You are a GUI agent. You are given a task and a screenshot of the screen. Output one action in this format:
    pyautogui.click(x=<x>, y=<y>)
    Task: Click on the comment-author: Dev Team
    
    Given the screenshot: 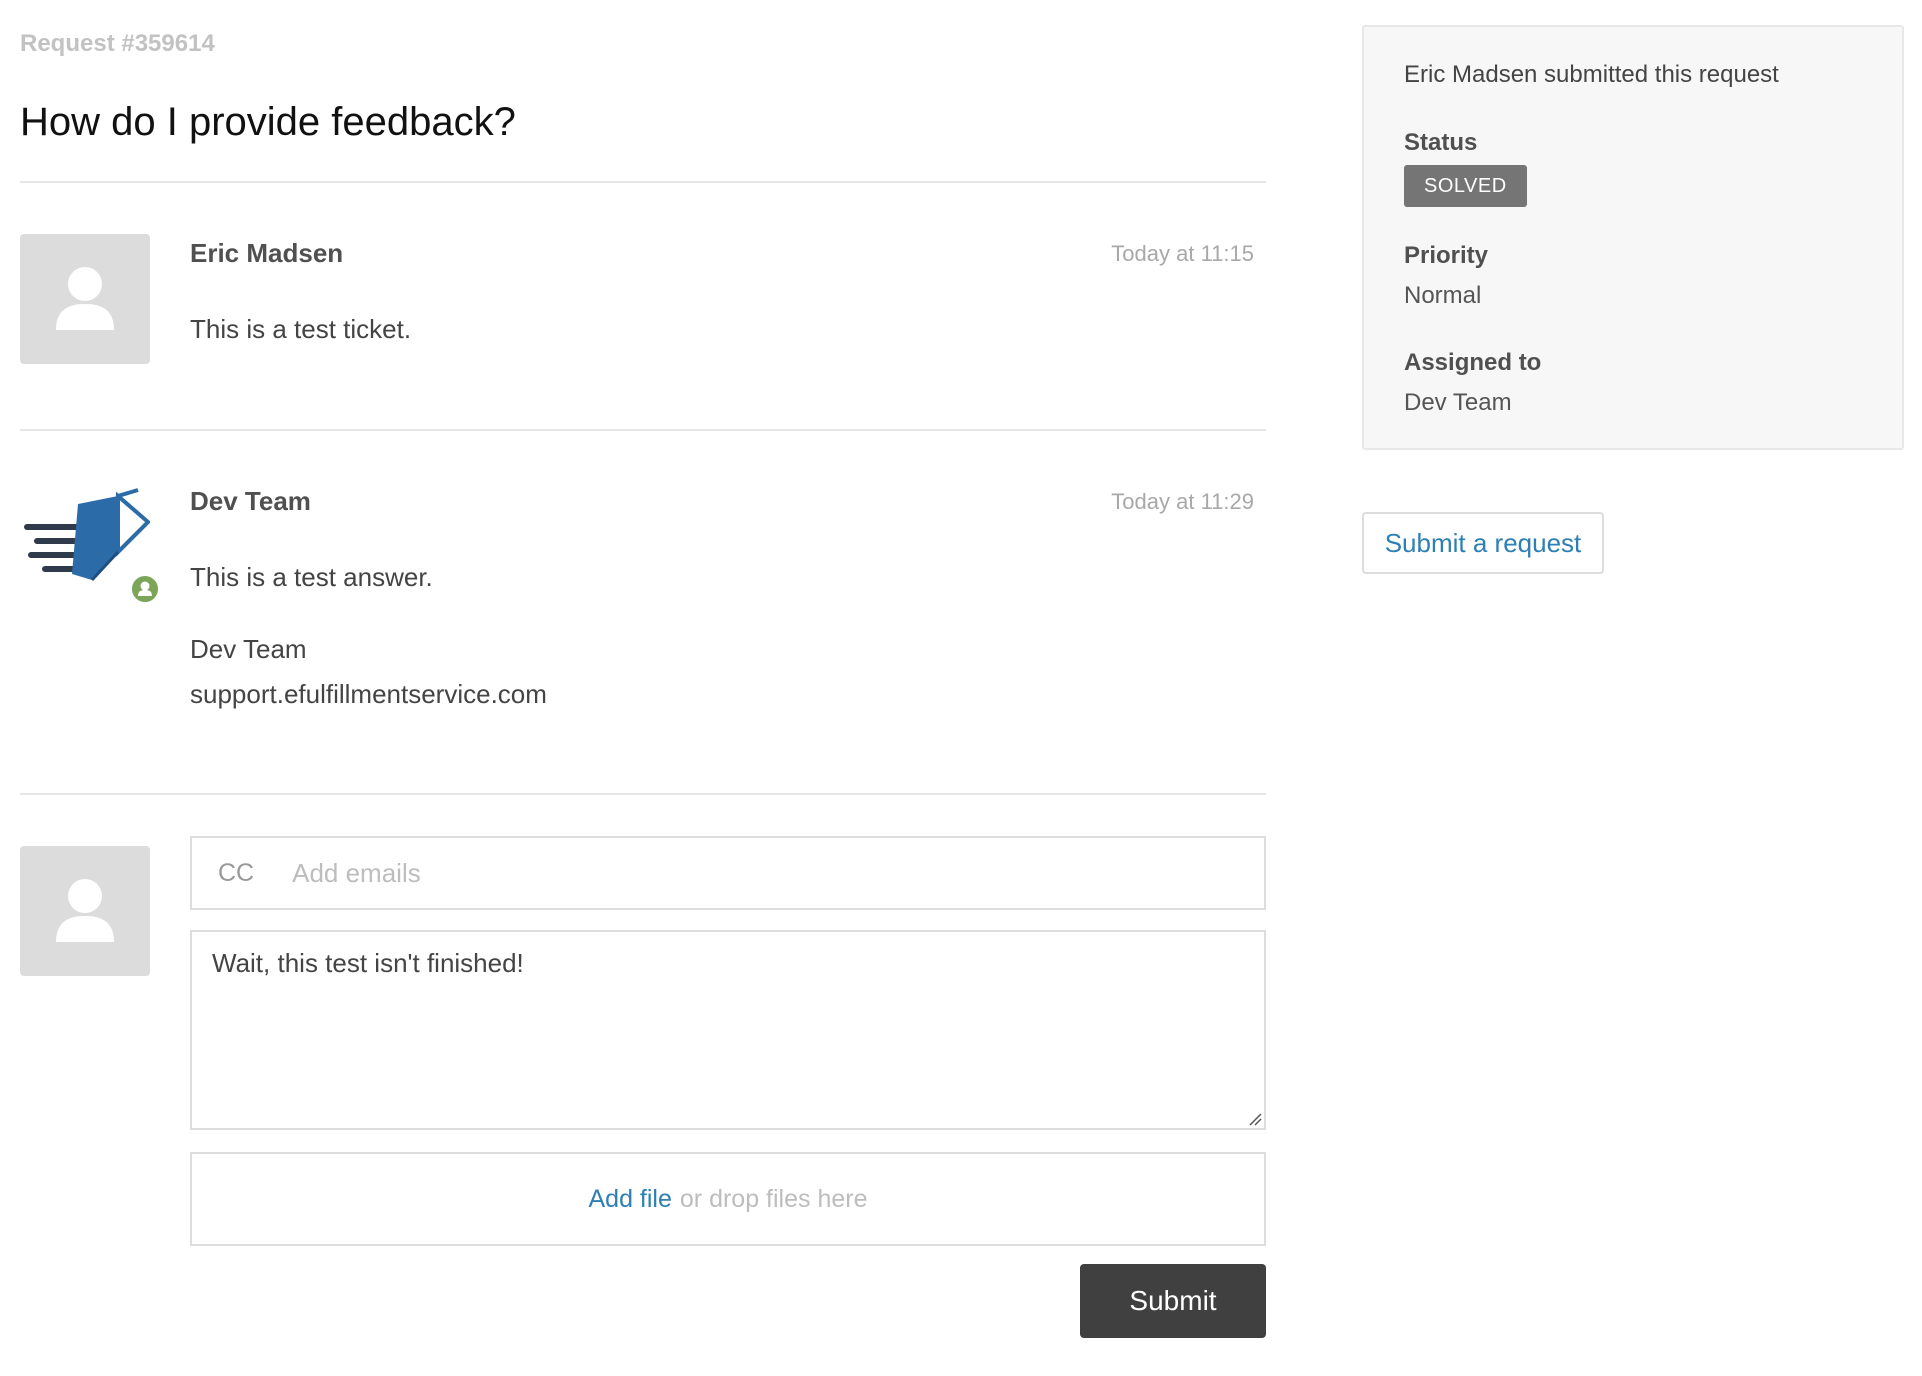 What is the action you would take?
    pyautogui.click(x=250, y=501)
    